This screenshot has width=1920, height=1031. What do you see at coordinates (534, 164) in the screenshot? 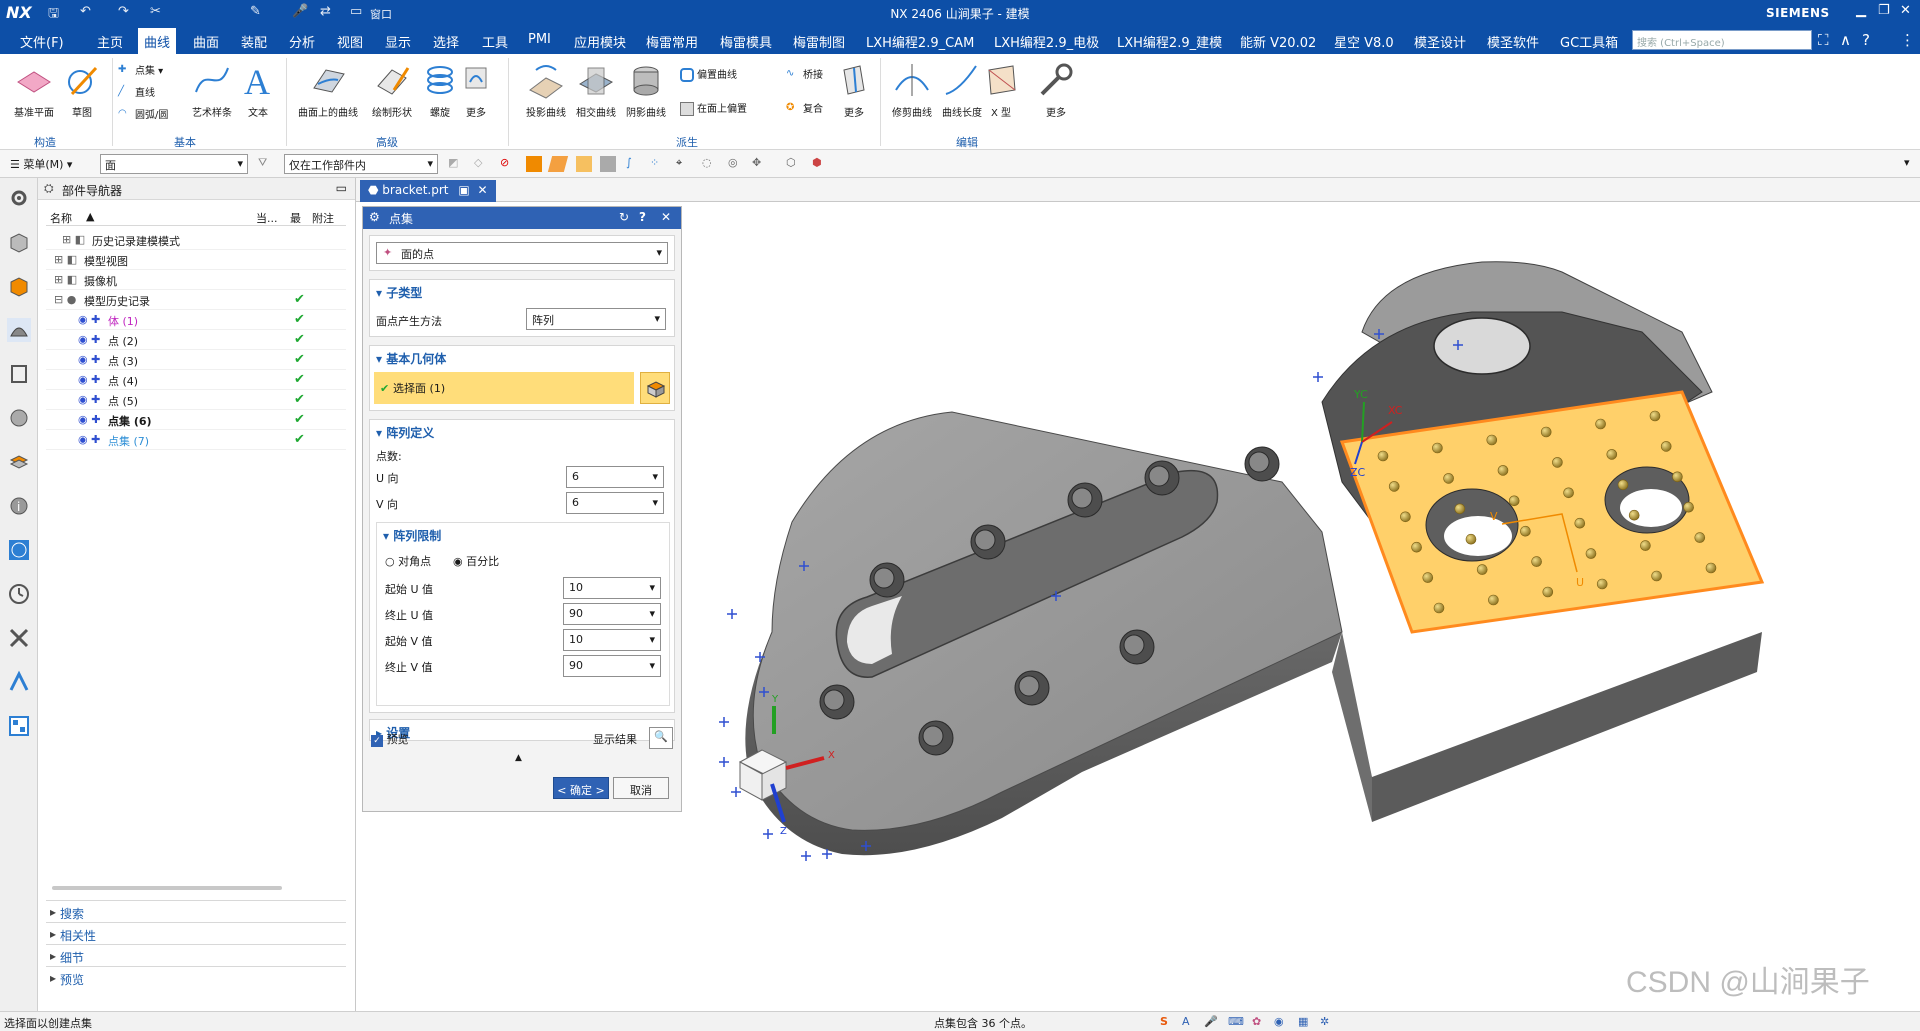
I see `face-select-icon` at bounding box center [534, 164].